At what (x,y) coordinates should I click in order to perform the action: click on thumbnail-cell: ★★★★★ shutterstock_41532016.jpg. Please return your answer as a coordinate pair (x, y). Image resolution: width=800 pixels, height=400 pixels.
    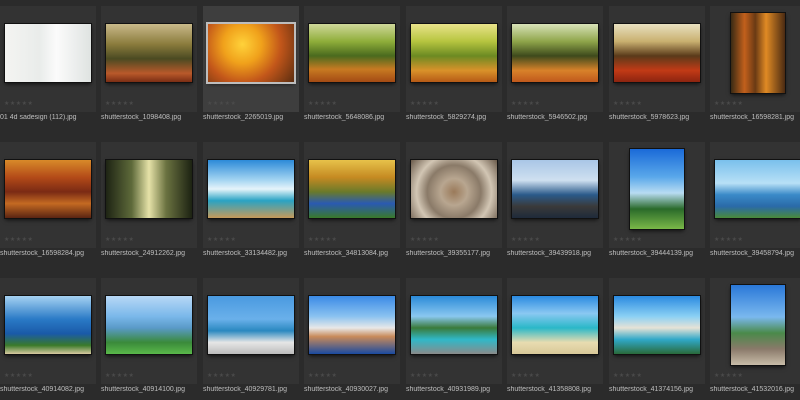
    Looking at the image, I should click on (755, 335).